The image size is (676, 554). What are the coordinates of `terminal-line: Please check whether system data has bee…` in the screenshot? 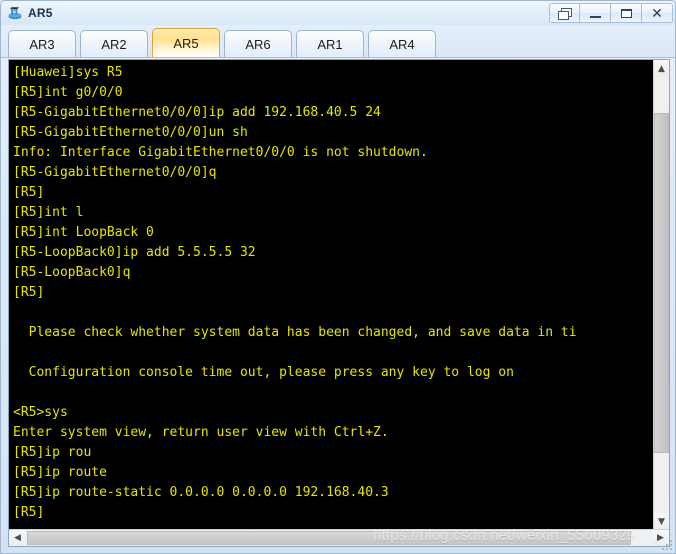 It's located at (295, 332).